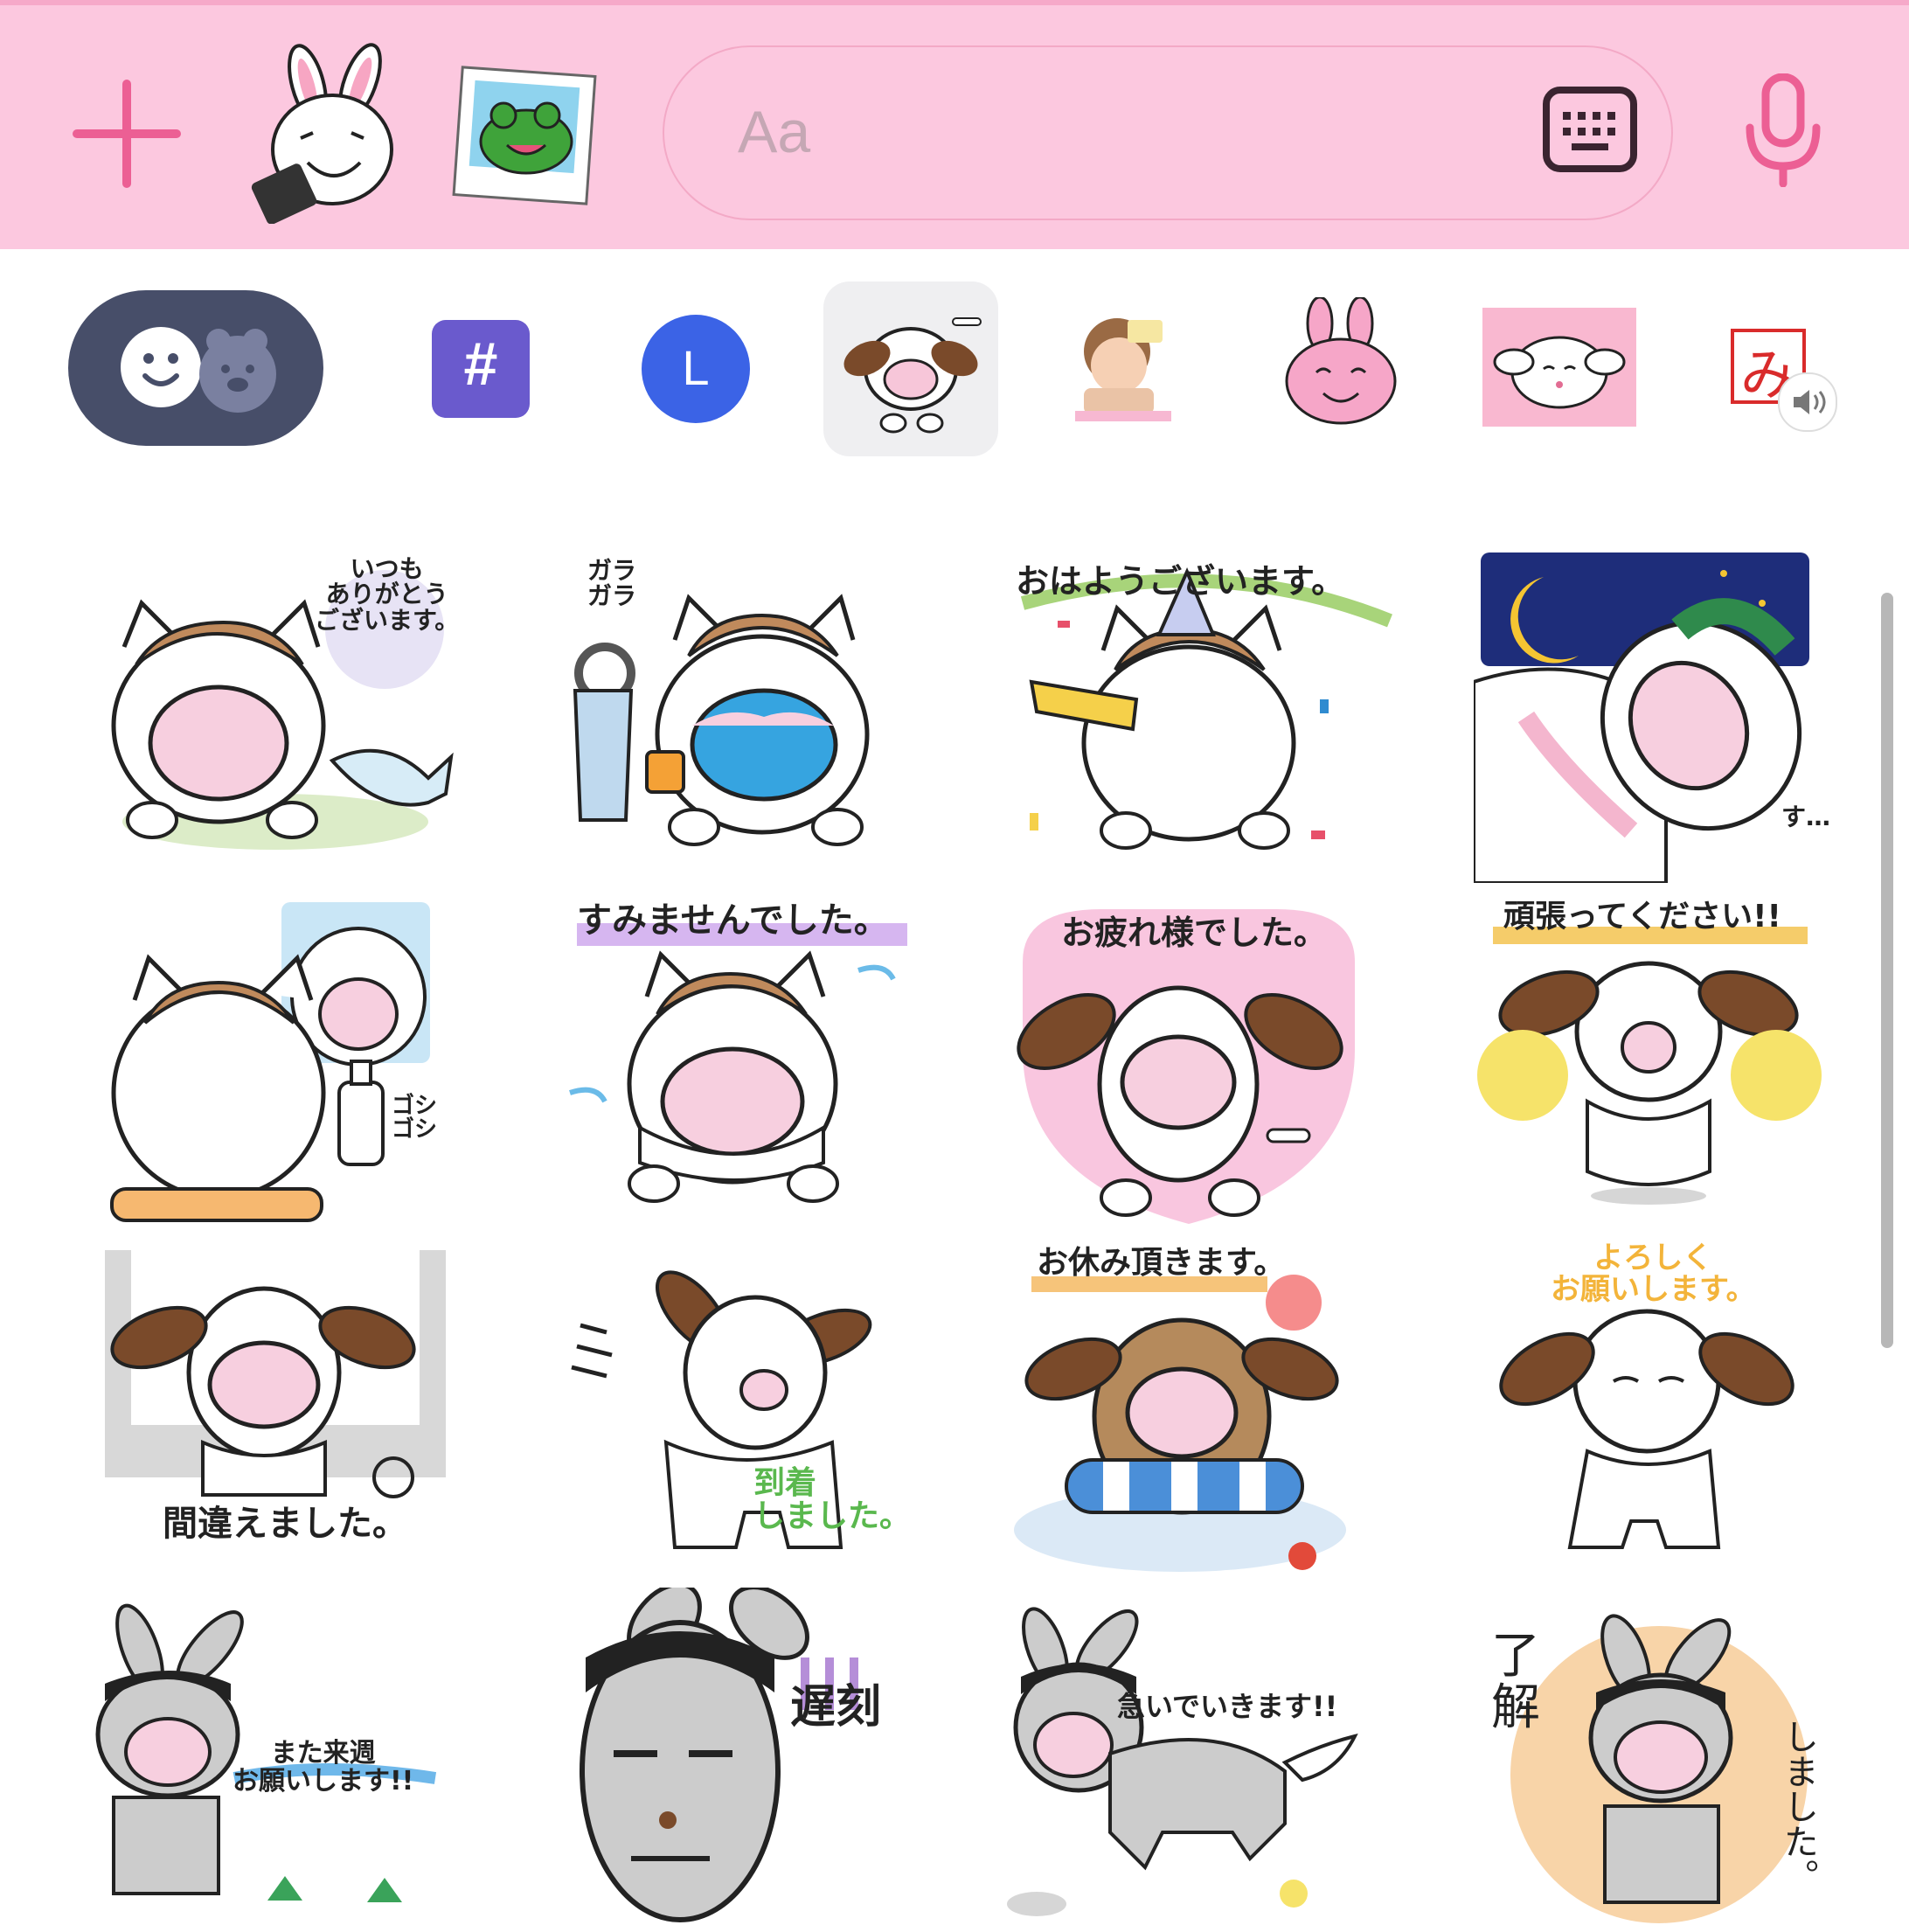 Image resolution: width=1909 pixels, height=1932 pixels. Describe the element at coordinates (1642, 917) in the screenshot. I see `sticker-caption: 頑張ってください!!` at that location.